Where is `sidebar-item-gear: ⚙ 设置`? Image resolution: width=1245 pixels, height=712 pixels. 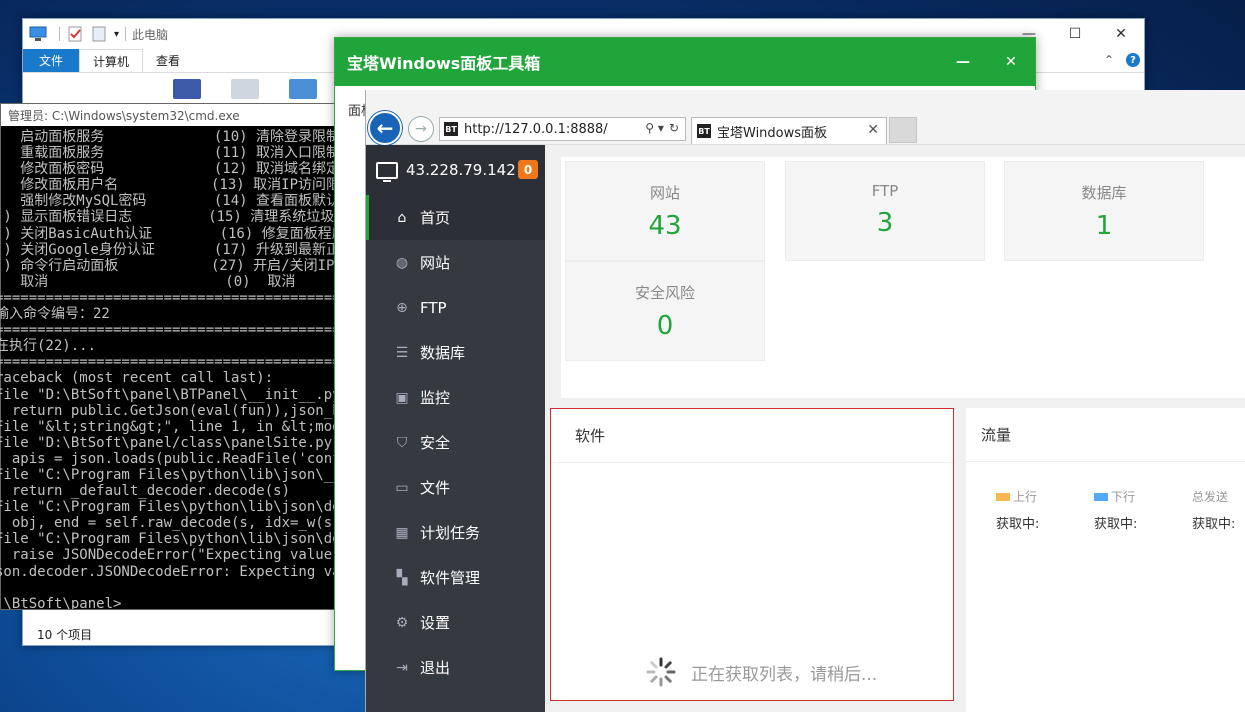 sidebar-item-gear: ⚙ 设置 is located at coordinates (455, 622).